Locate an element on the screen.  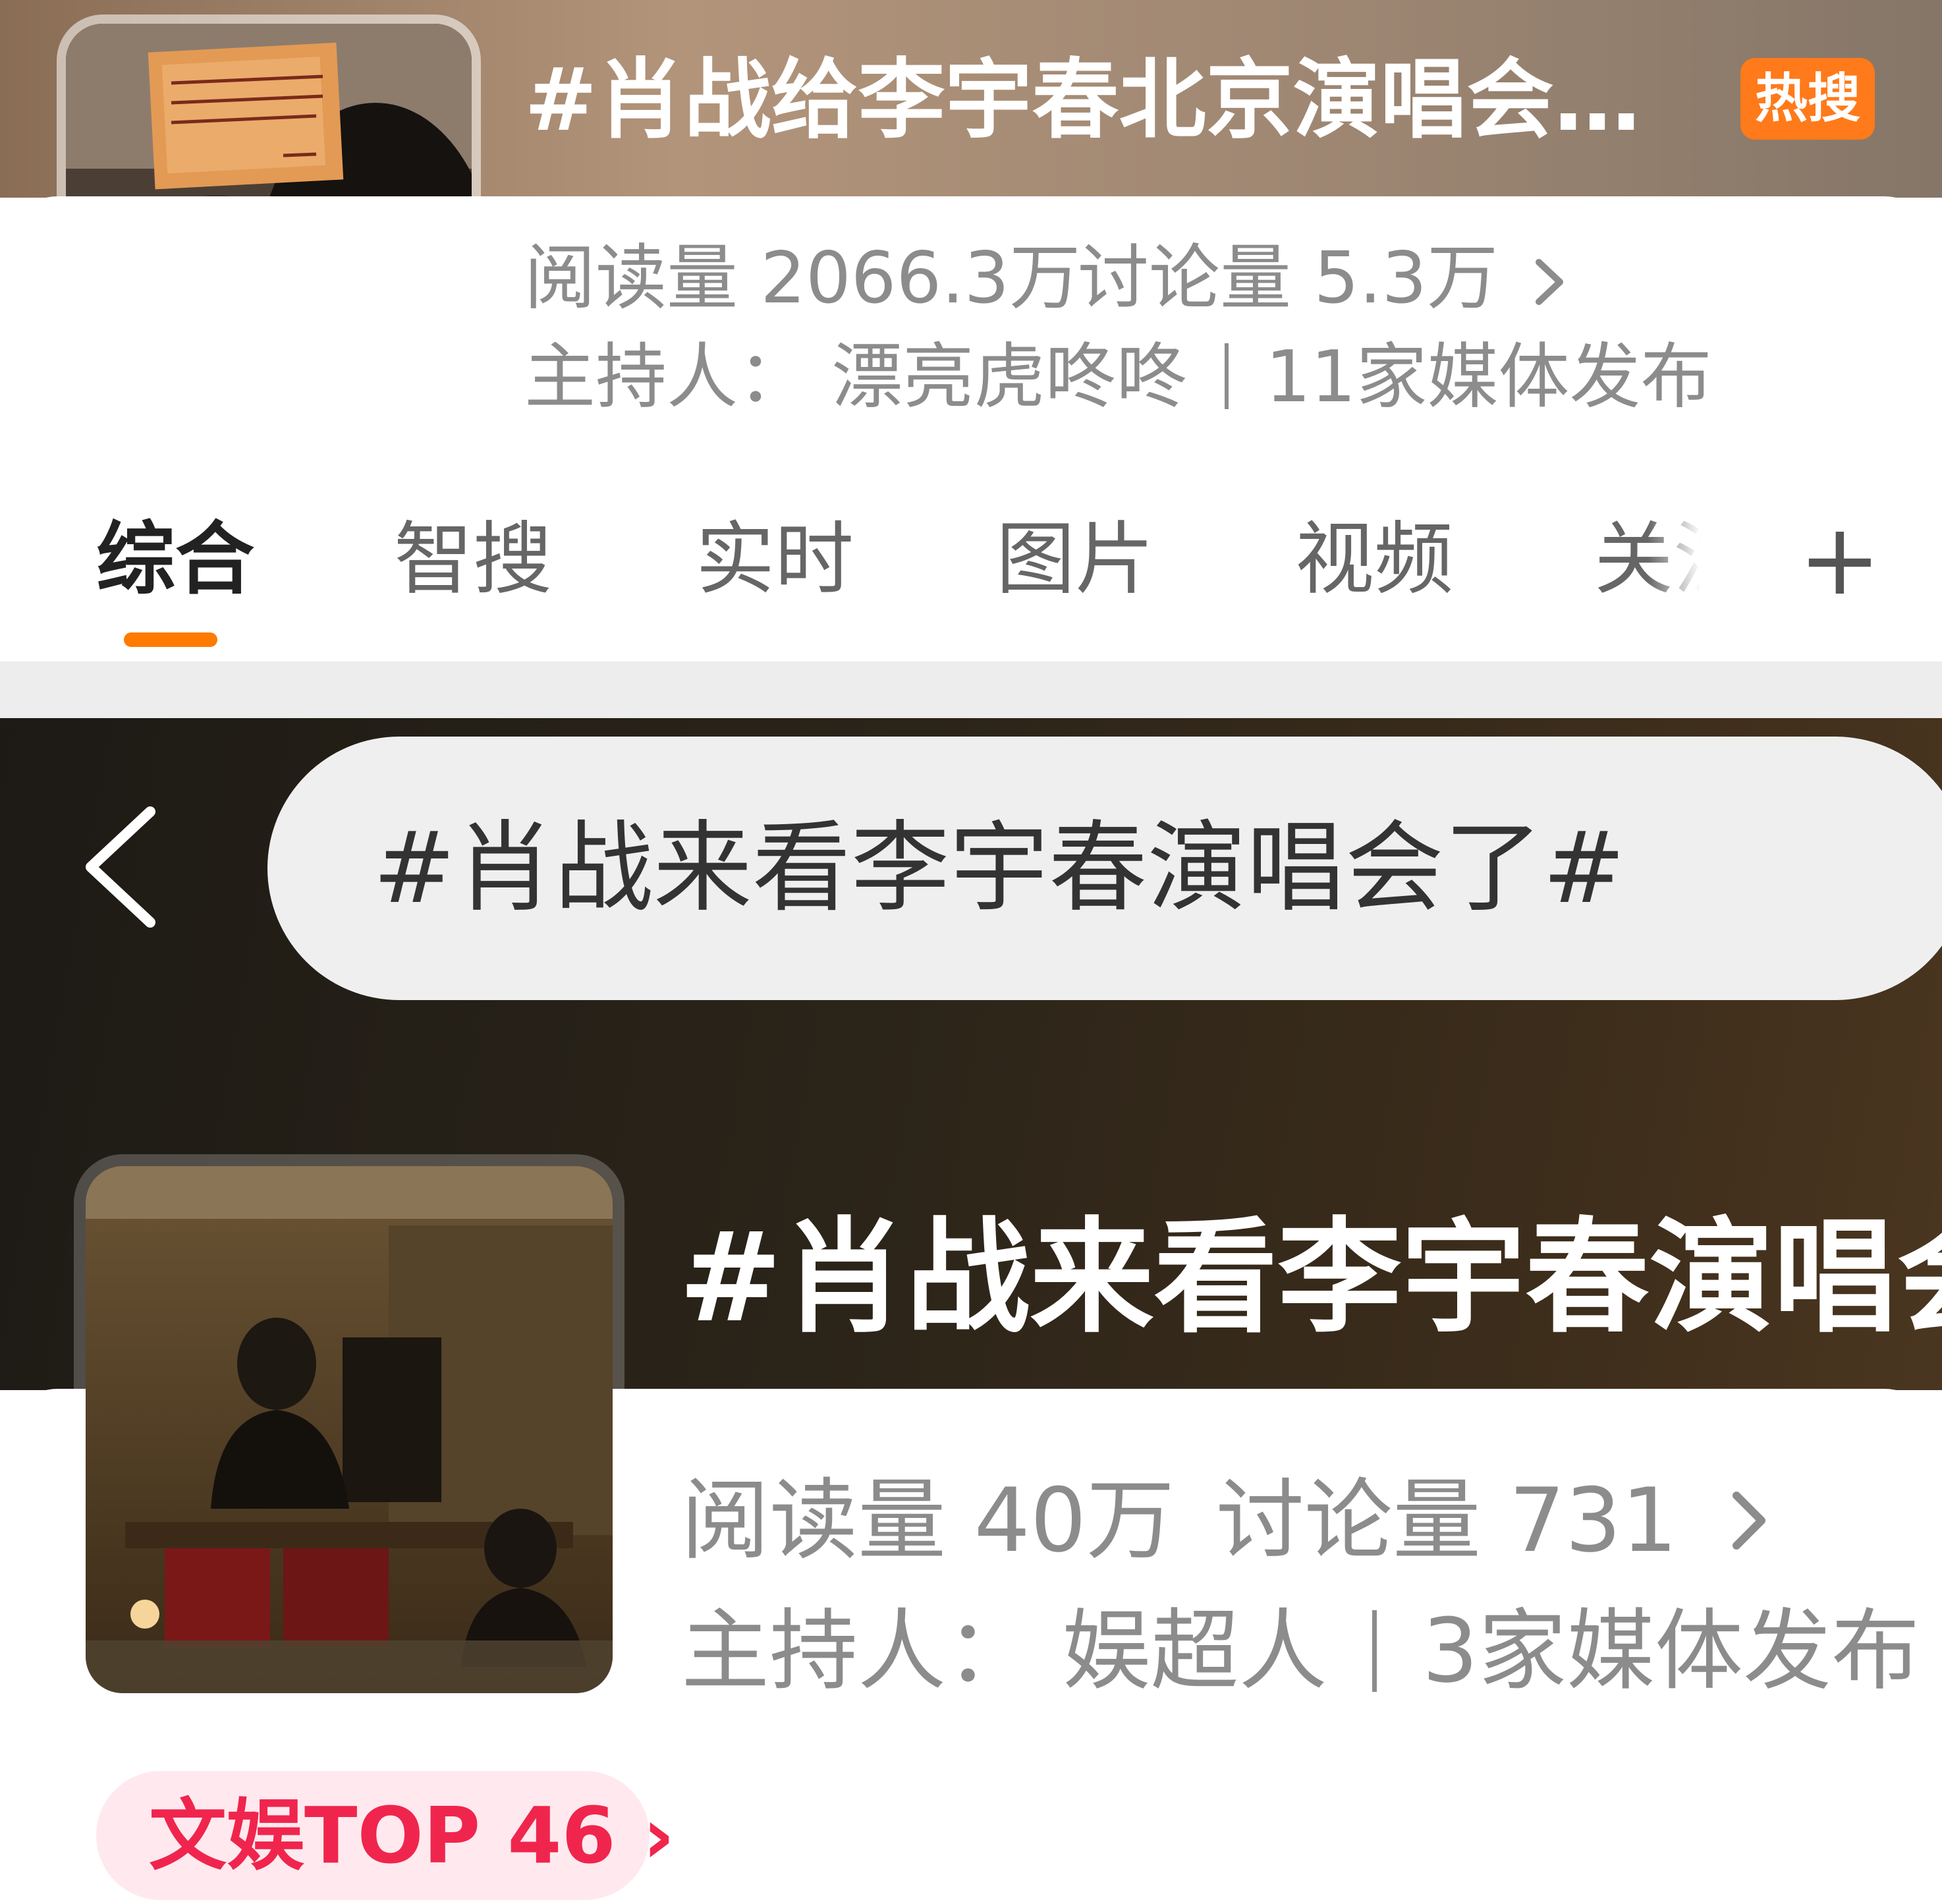
active-tab-indicator is located at coordinates (171, 639).